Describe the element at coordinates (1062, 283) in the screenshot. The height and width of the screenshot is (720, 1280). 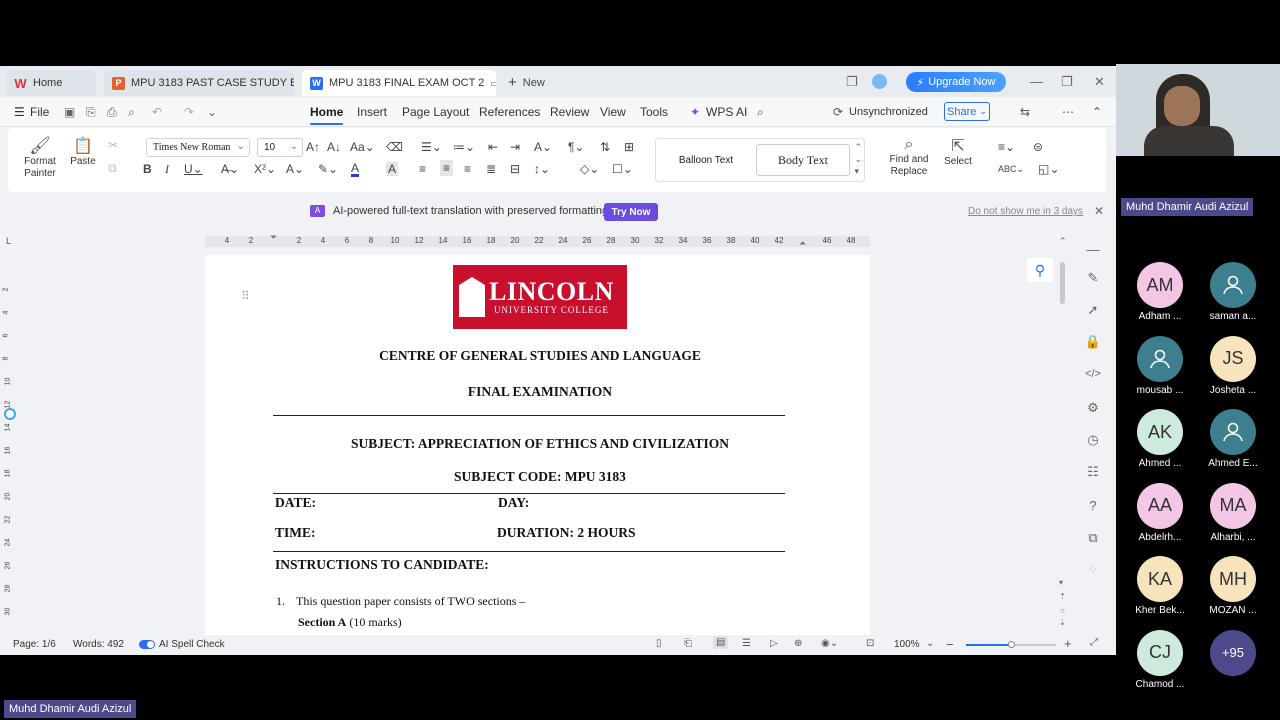
I see `vertical-scrollbar` at that location.